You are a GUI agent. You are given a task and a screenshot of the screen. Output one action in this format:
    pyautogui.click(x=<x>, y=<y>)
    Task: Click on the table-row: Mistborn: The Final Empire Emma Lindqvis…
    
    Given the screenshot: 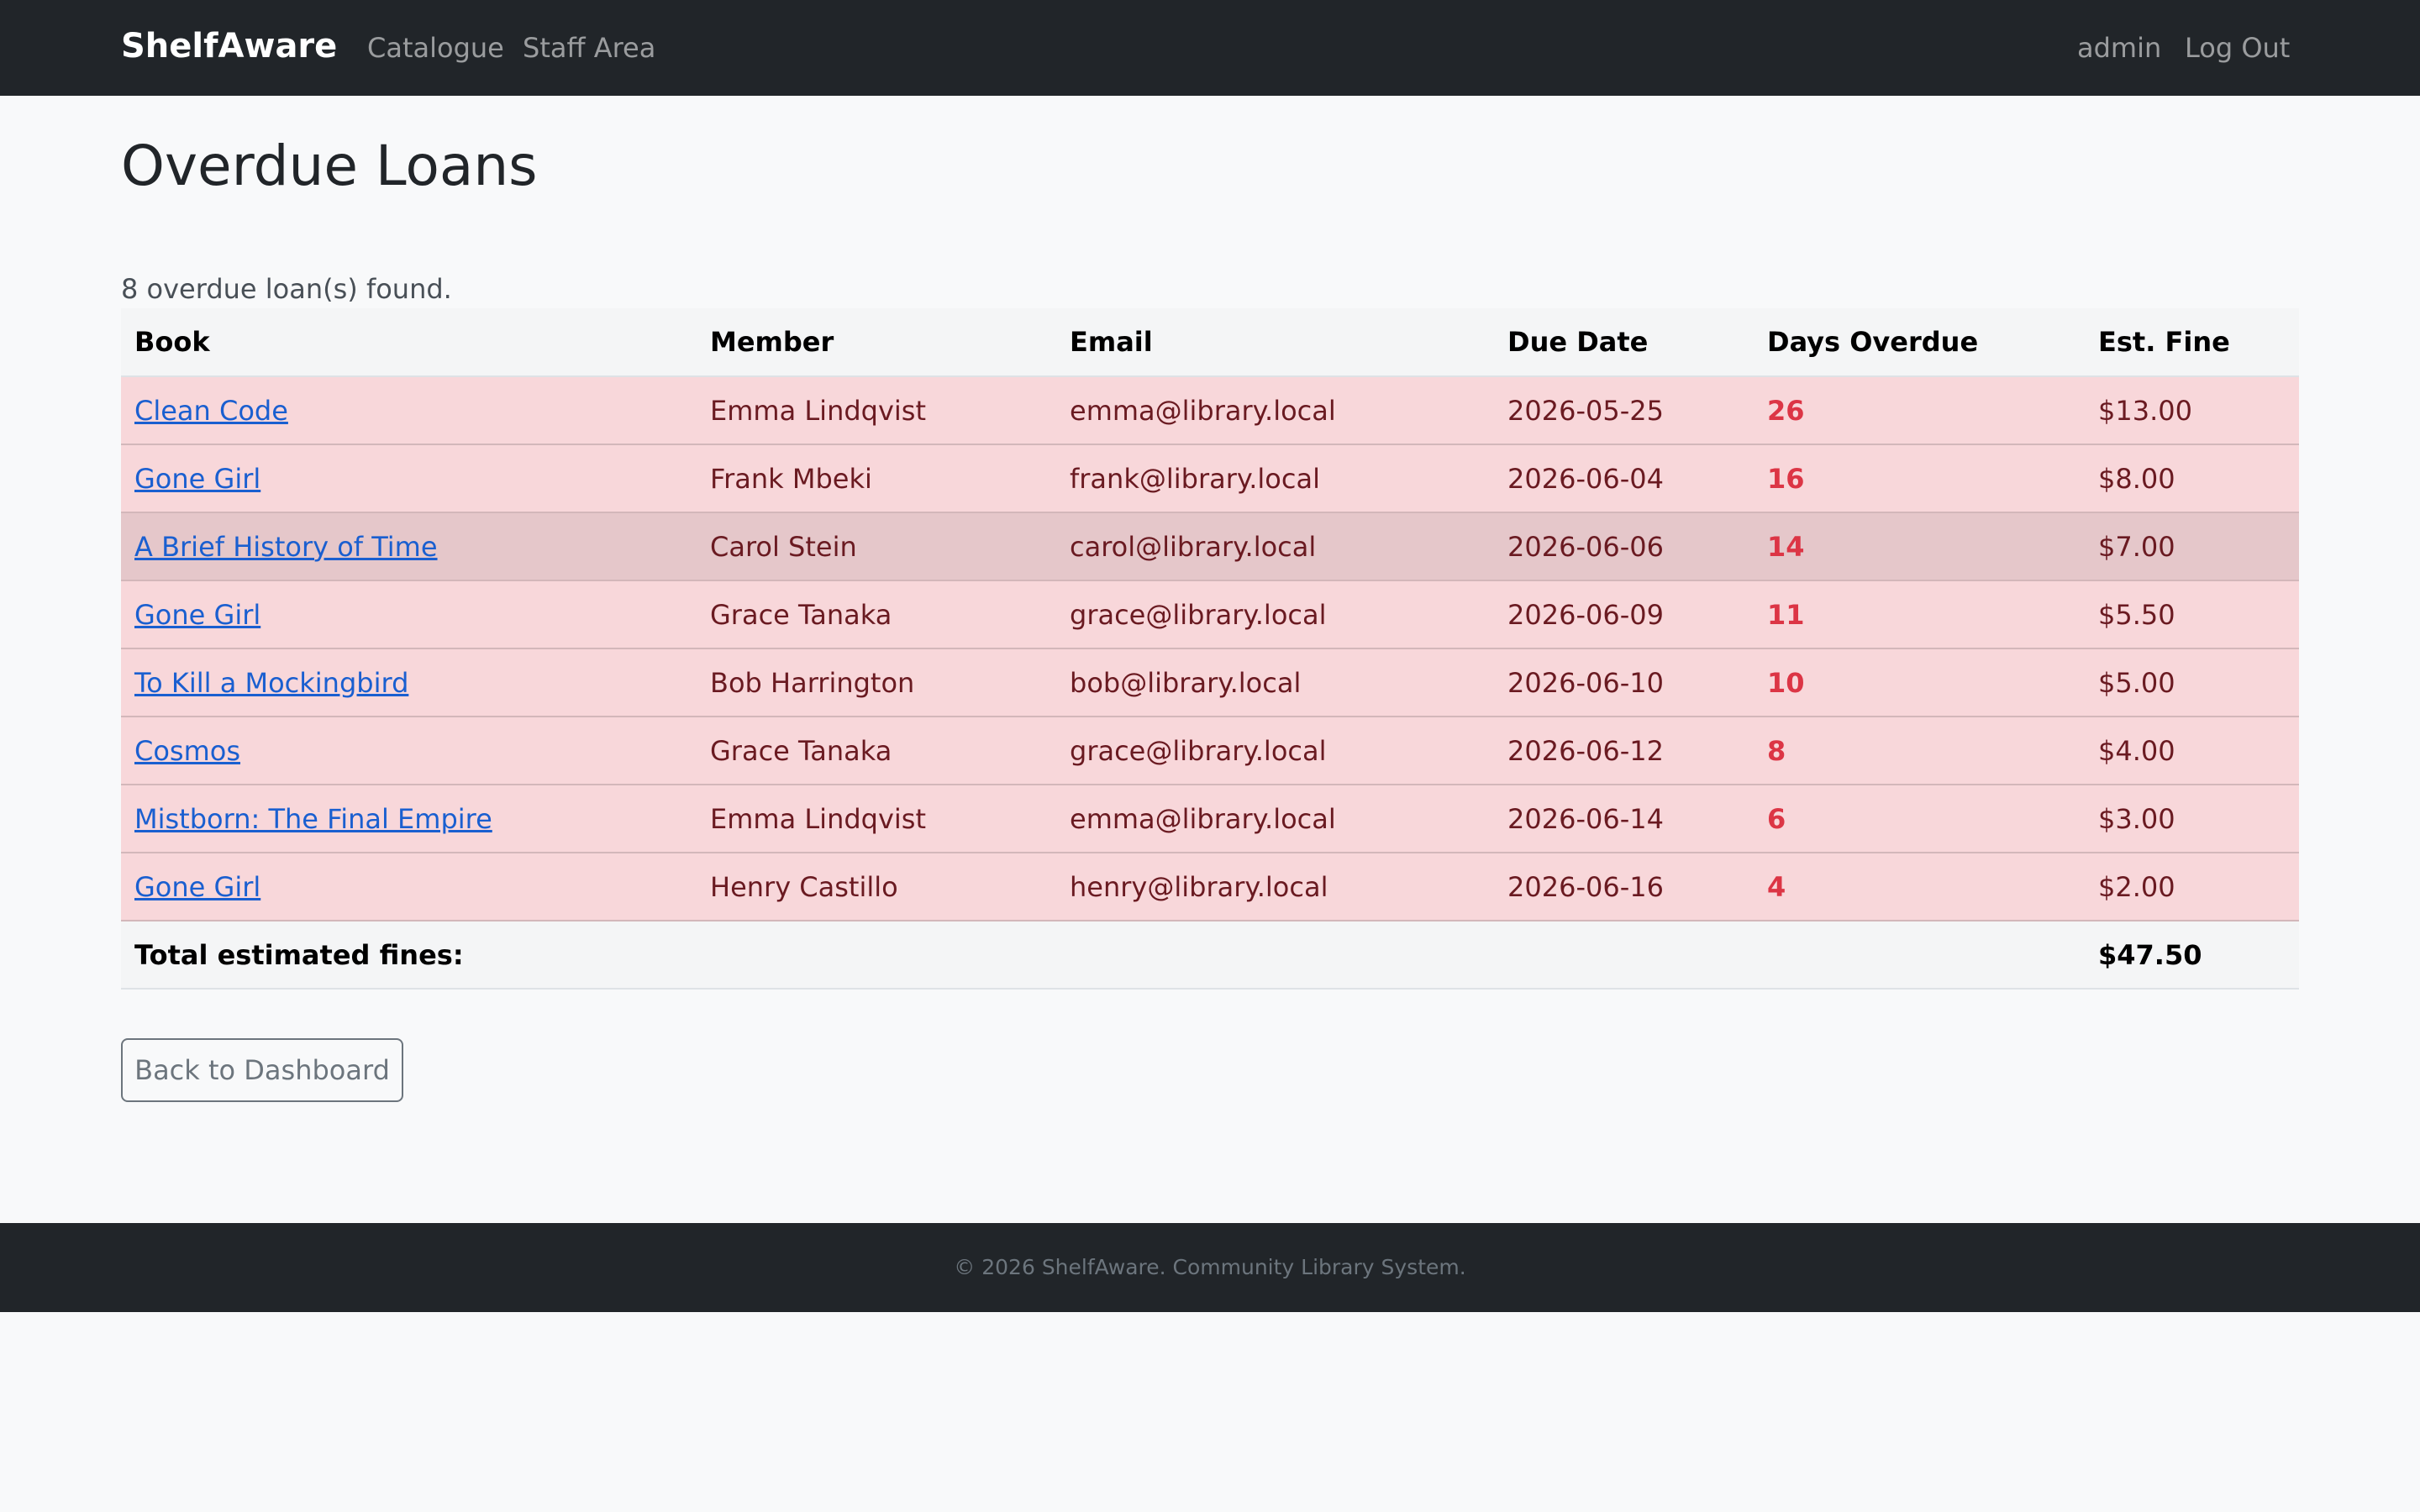 What is the action you would take?
    pyautogui.click(x=1210, y=819)
    